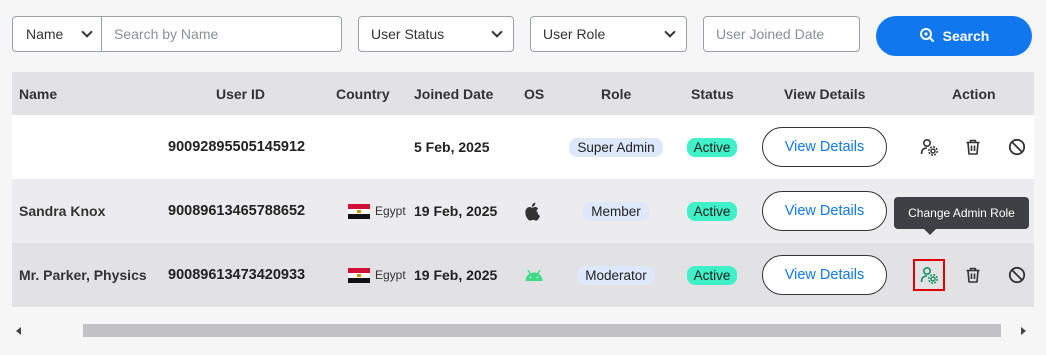 The height and width of the screenshot is (355, 1046). What do you see at coordinates (454, 93) in the screenshot?
I see `column-header-joined-date: Joined Date` at bounding box center [454, 93].